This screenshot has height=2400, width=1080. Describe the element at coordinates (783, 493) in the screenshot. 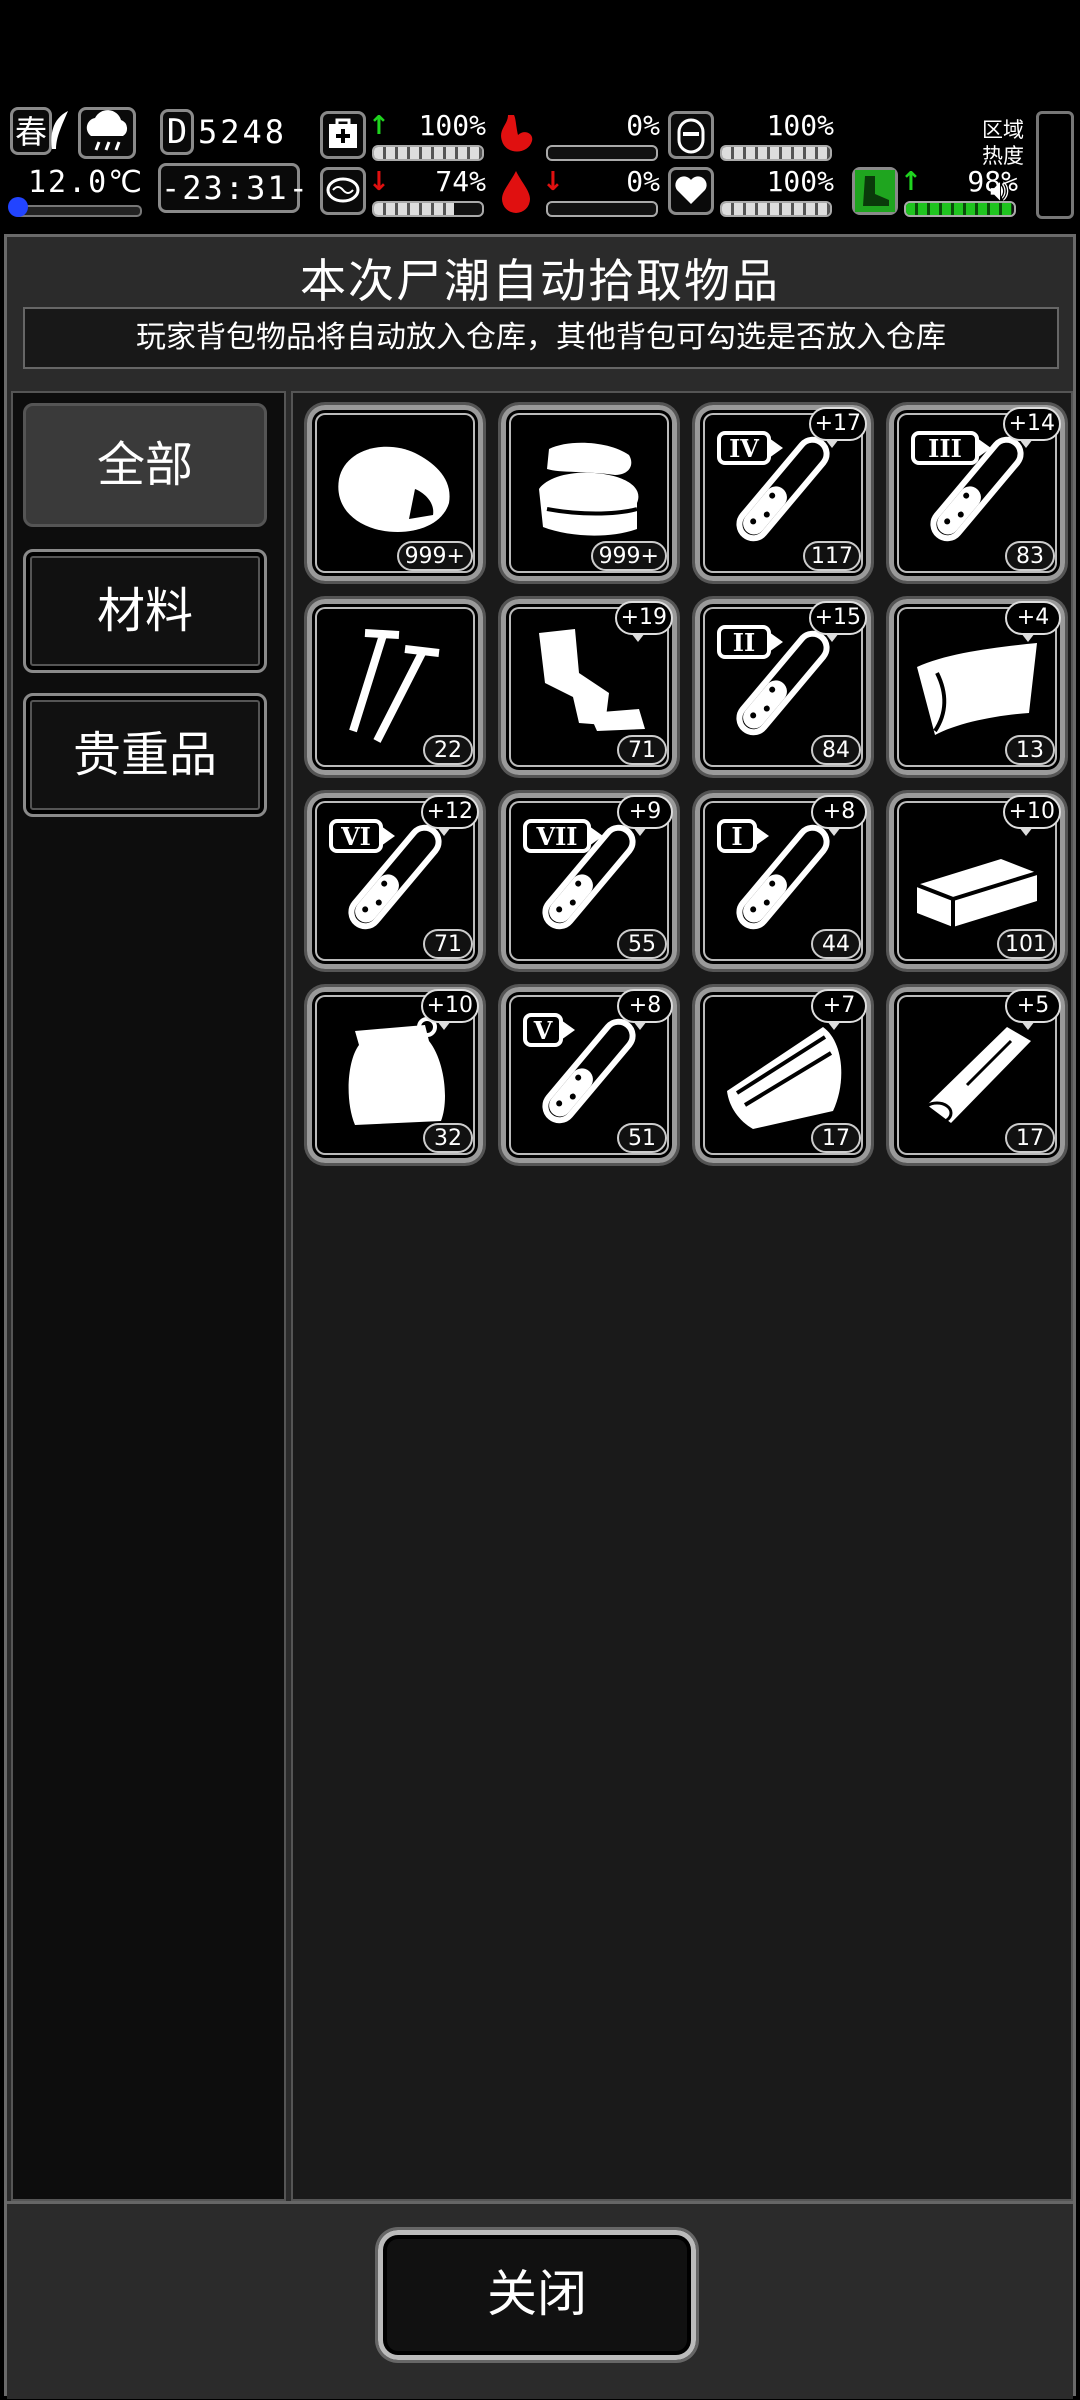

I see `item-slot: IV +17 117` at that location.